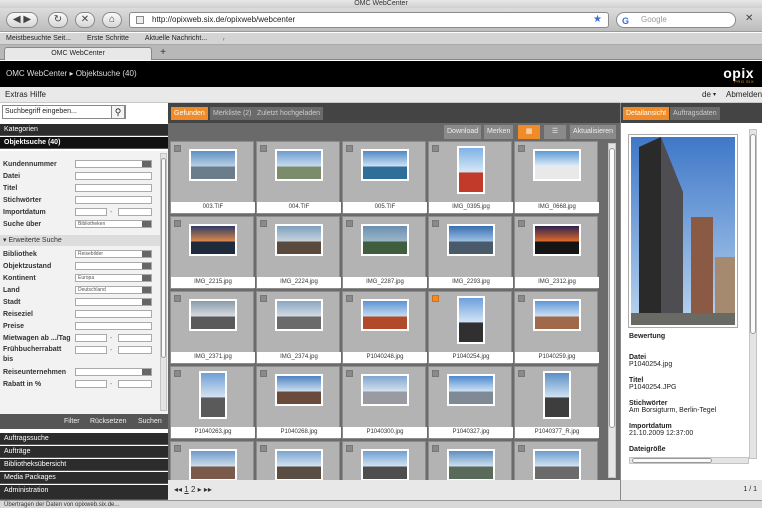 This screenshot has height=508, width=762. What do you see at coordinates (470, 177) in the screenshot?
I see `thumbnail-card: IMG_0395.jpg` at bounding box center [470, 177].